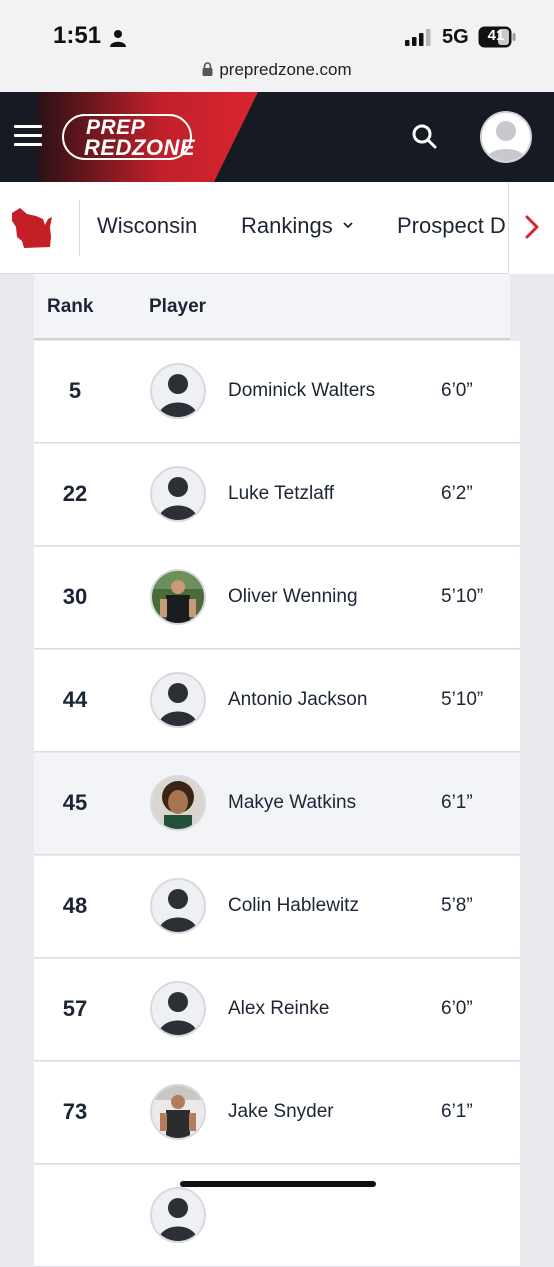  I want to click on player-height: 6’2”, so click(457, 493).